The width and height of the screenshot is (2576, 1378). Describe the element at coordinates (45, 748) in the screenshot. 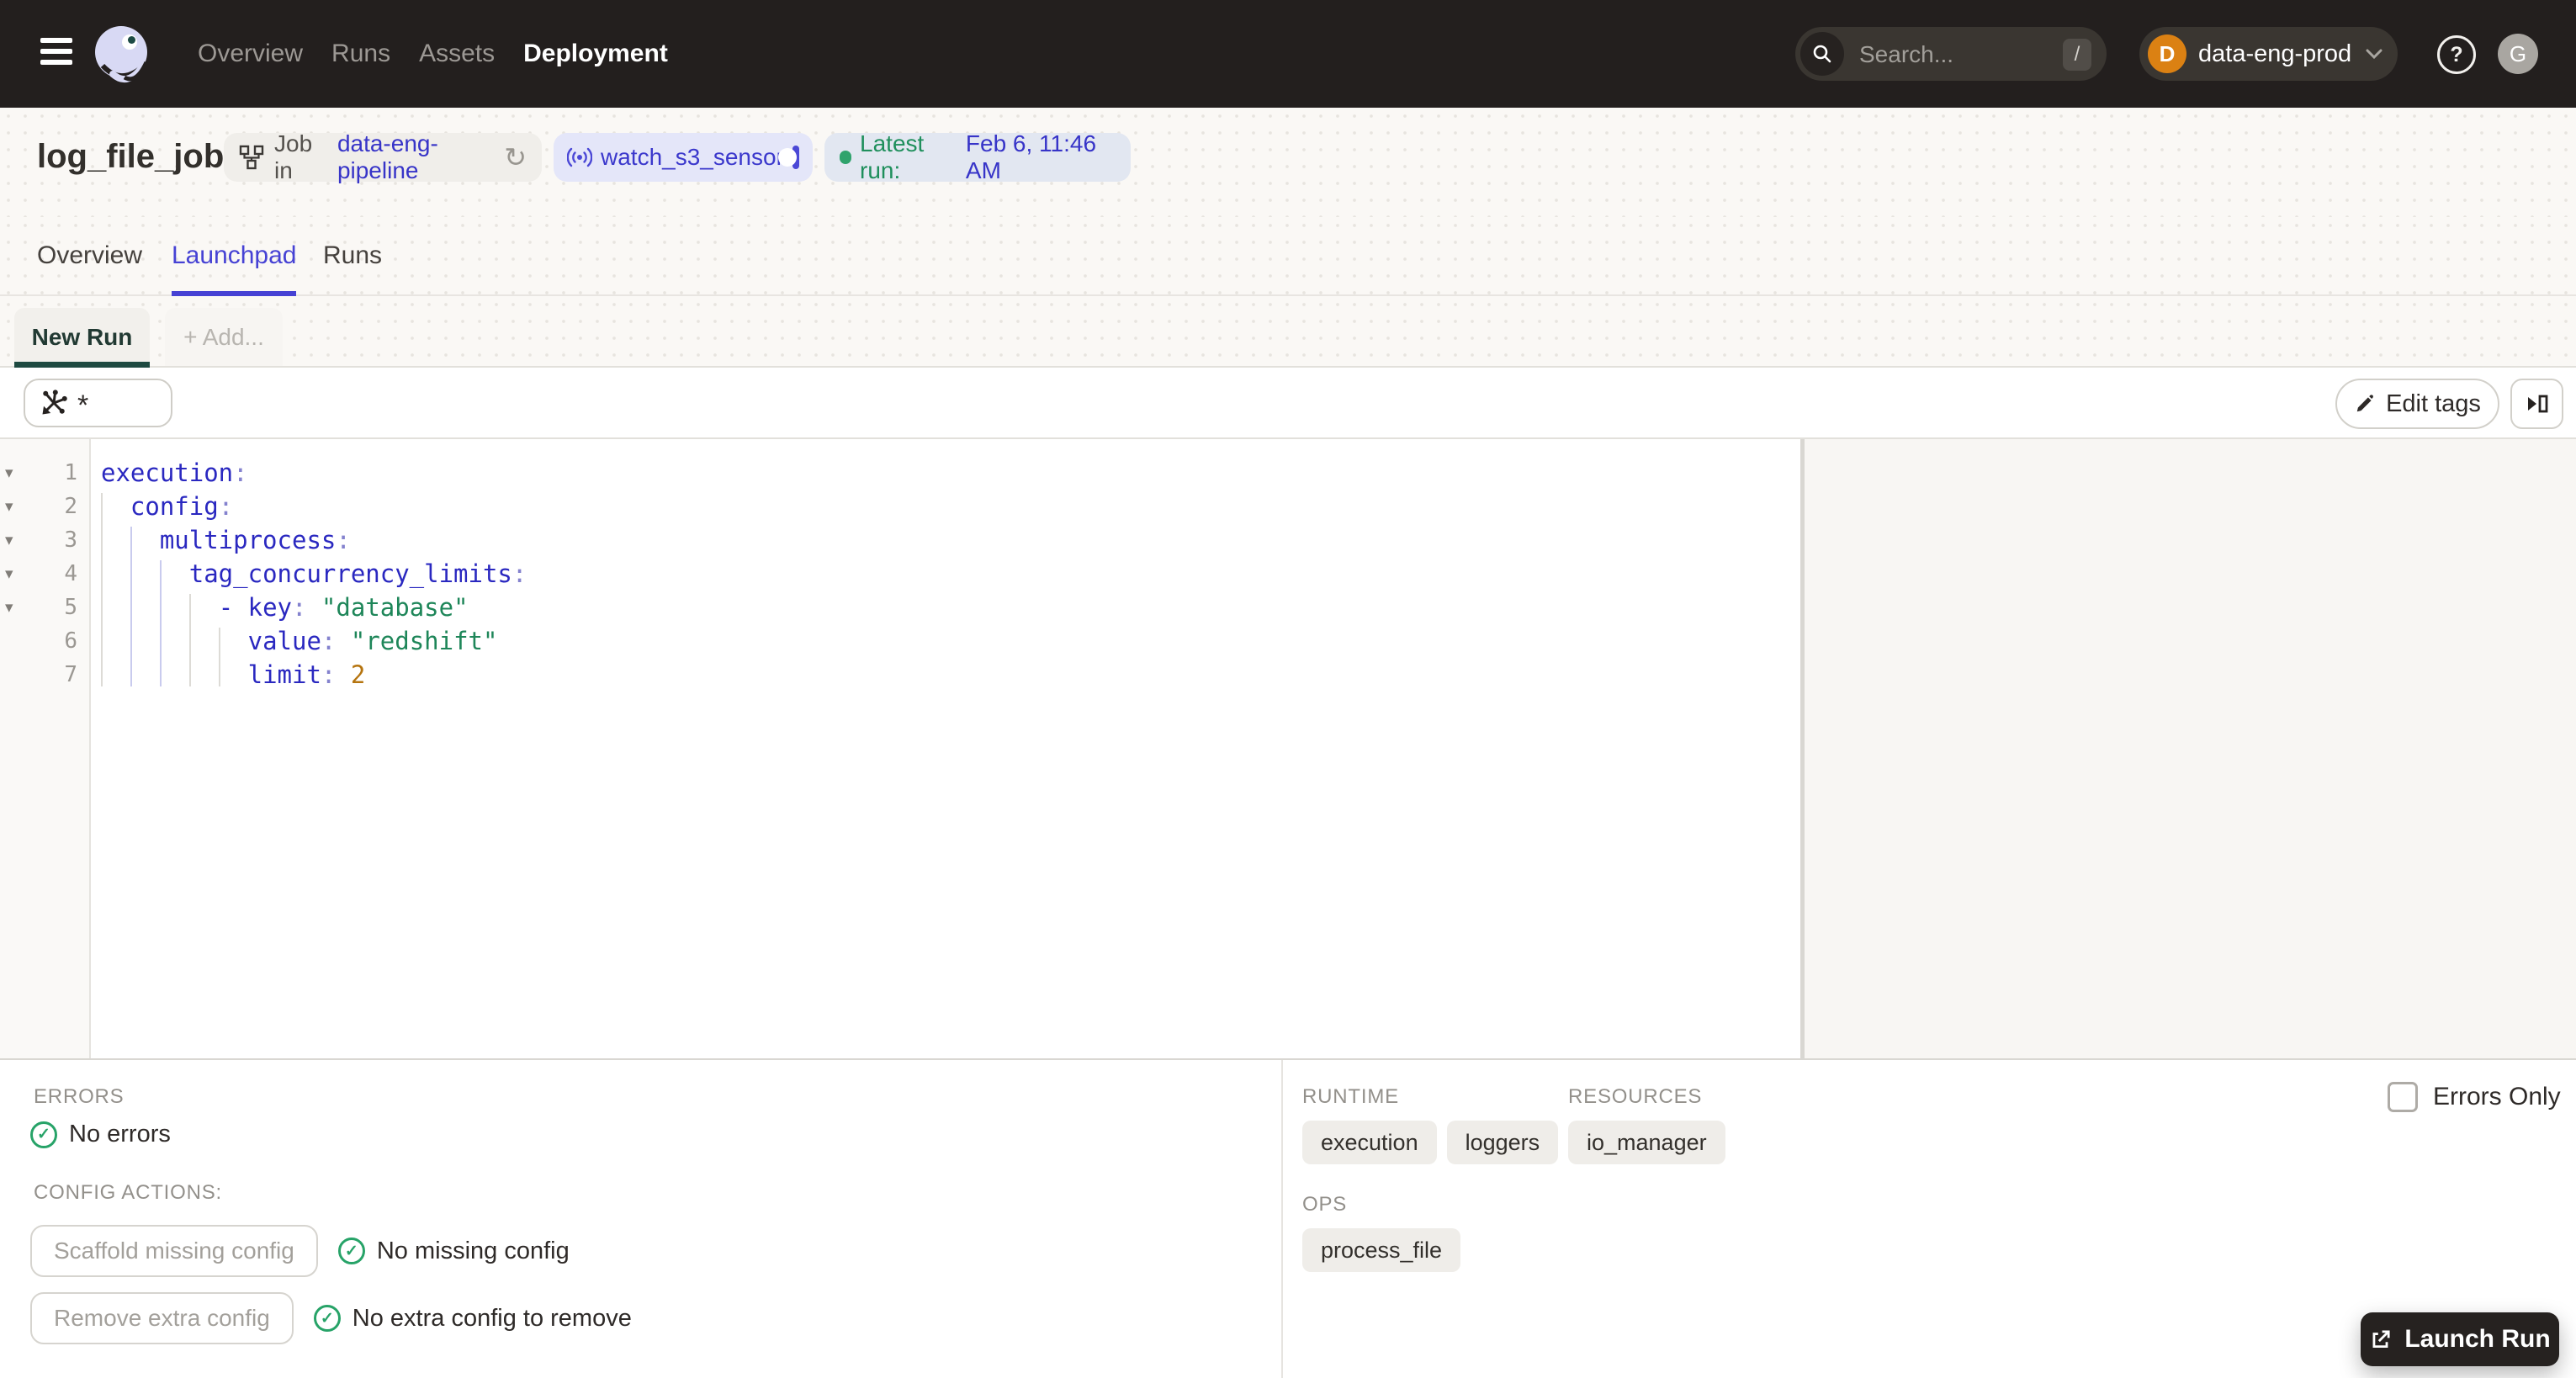

I see `editor-gutter: ▾ 1 ▾ 2 ▾ 3 ▾ 4 ▾ 5 6 7` at that location.